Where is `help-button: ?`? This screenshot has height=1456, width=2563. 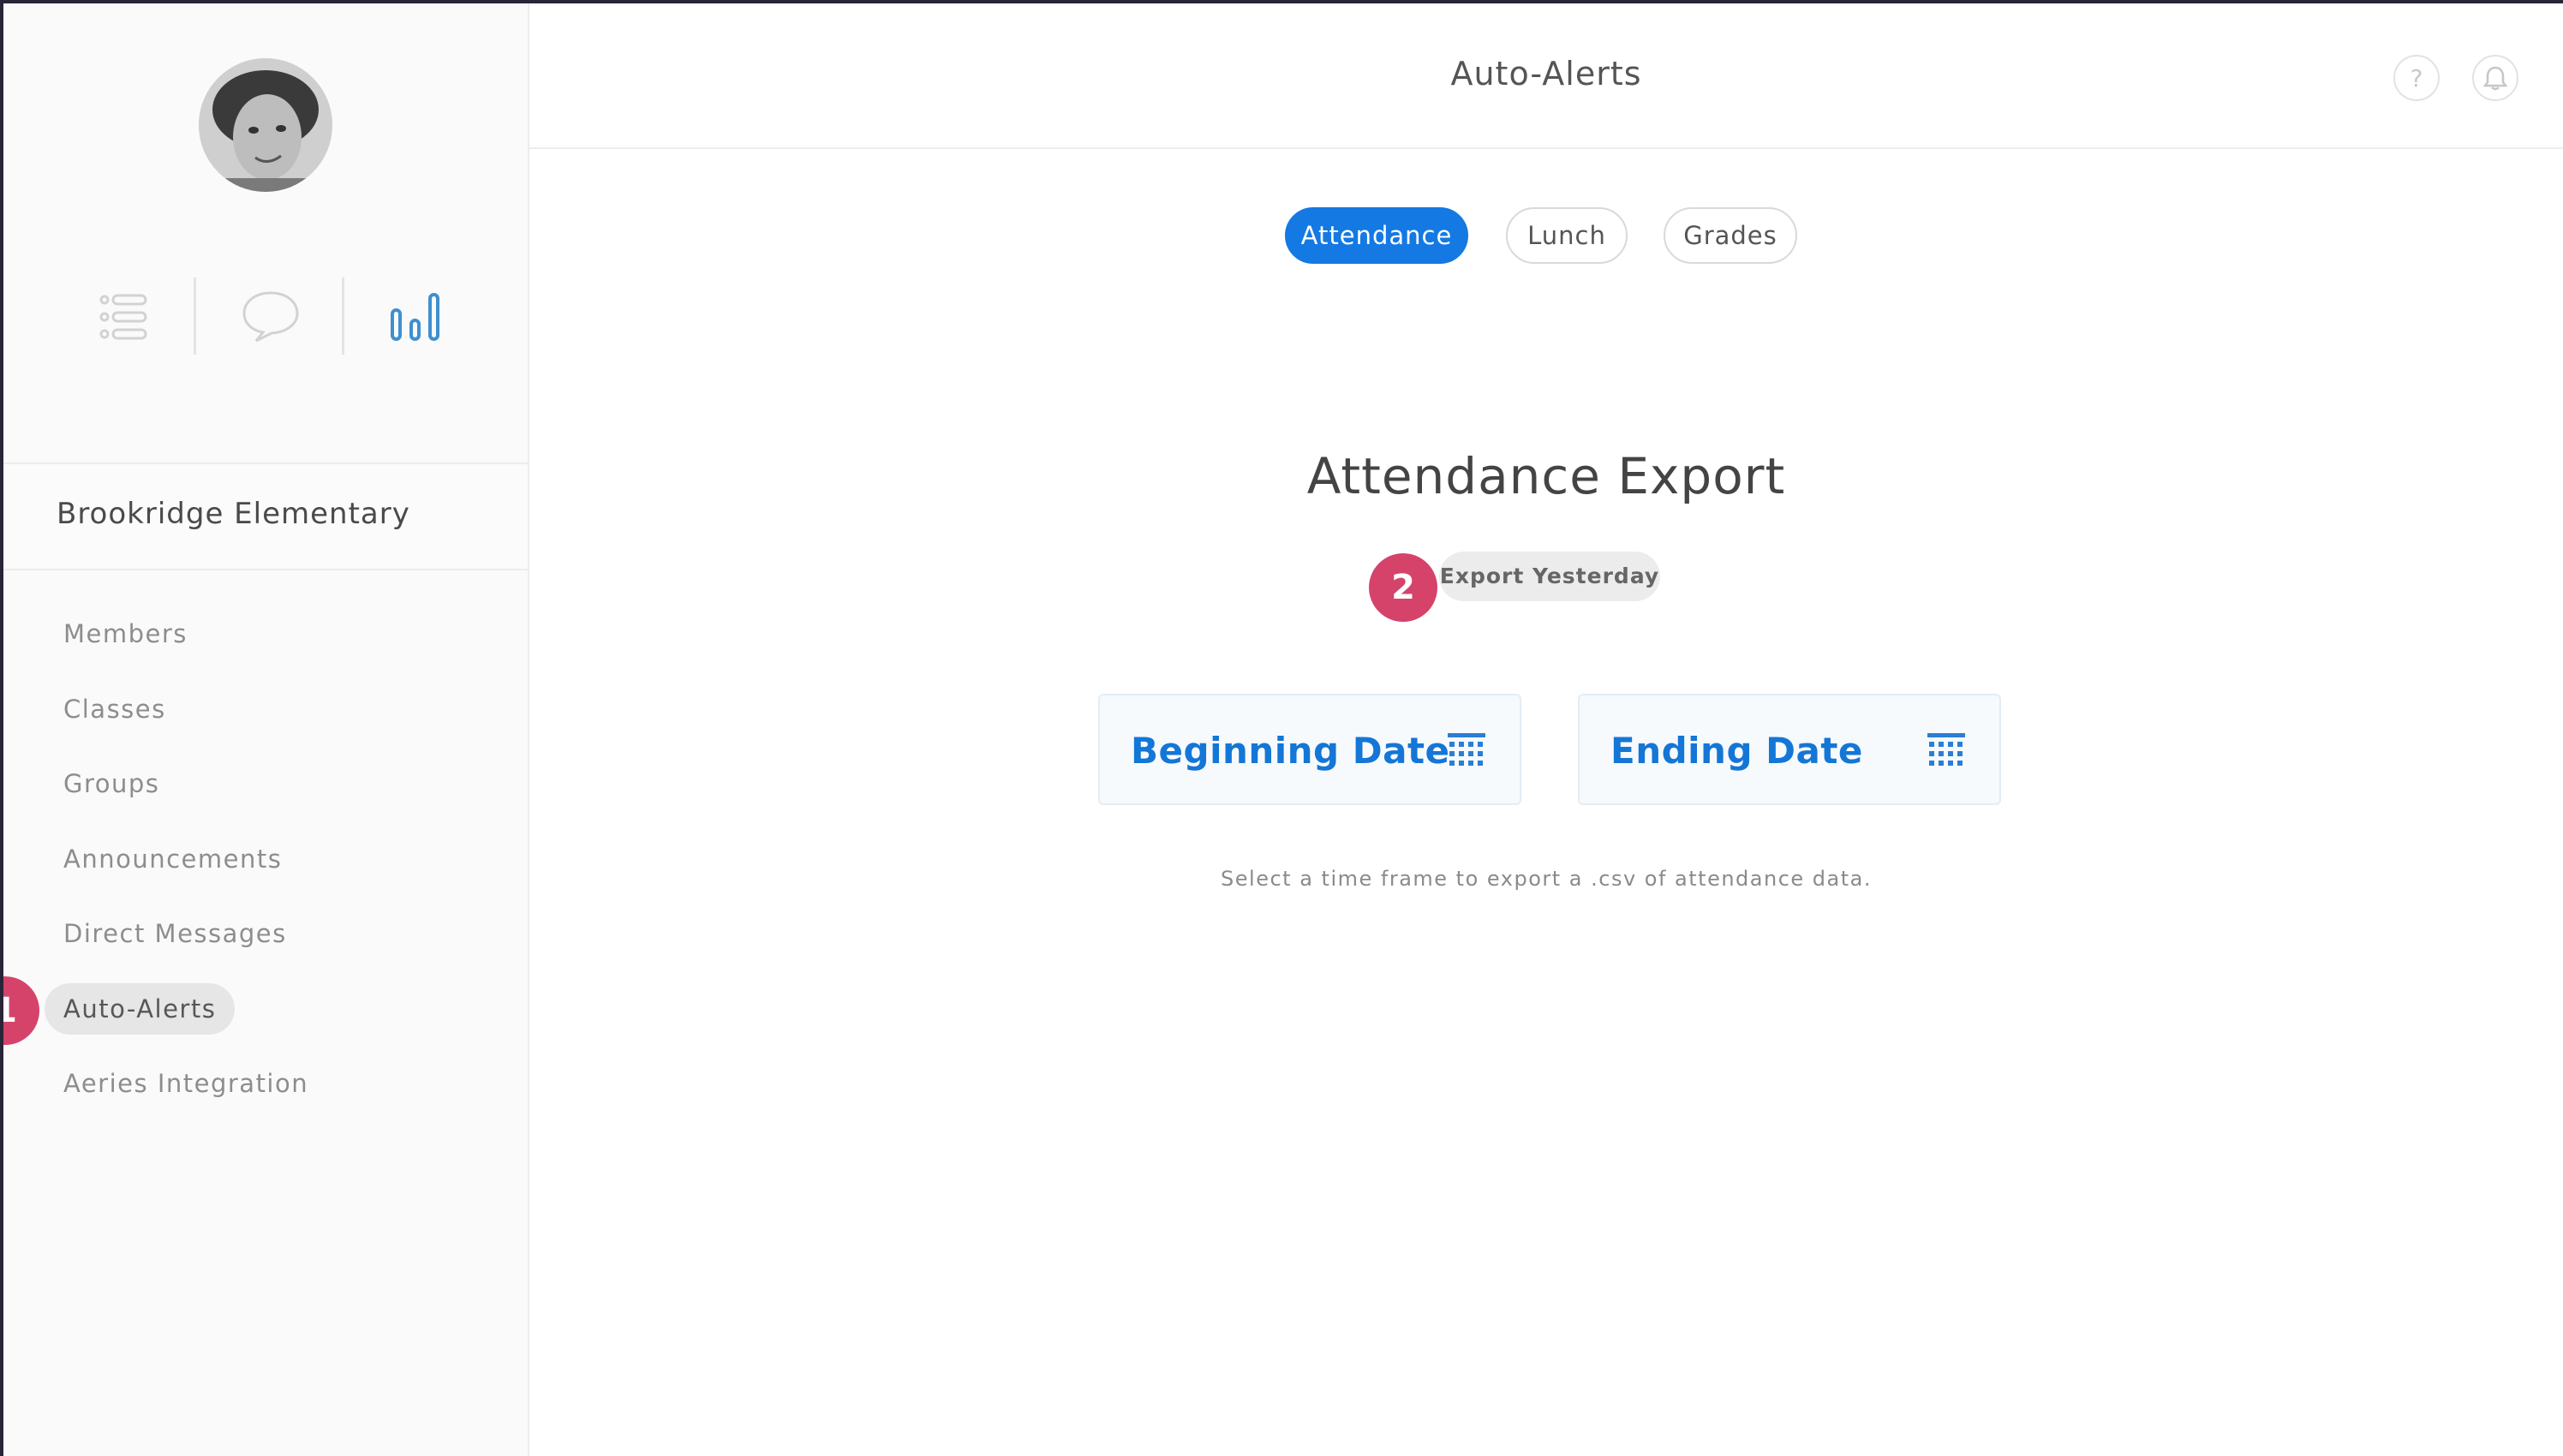 help-button: ? is located at coordinates (2416, 78).